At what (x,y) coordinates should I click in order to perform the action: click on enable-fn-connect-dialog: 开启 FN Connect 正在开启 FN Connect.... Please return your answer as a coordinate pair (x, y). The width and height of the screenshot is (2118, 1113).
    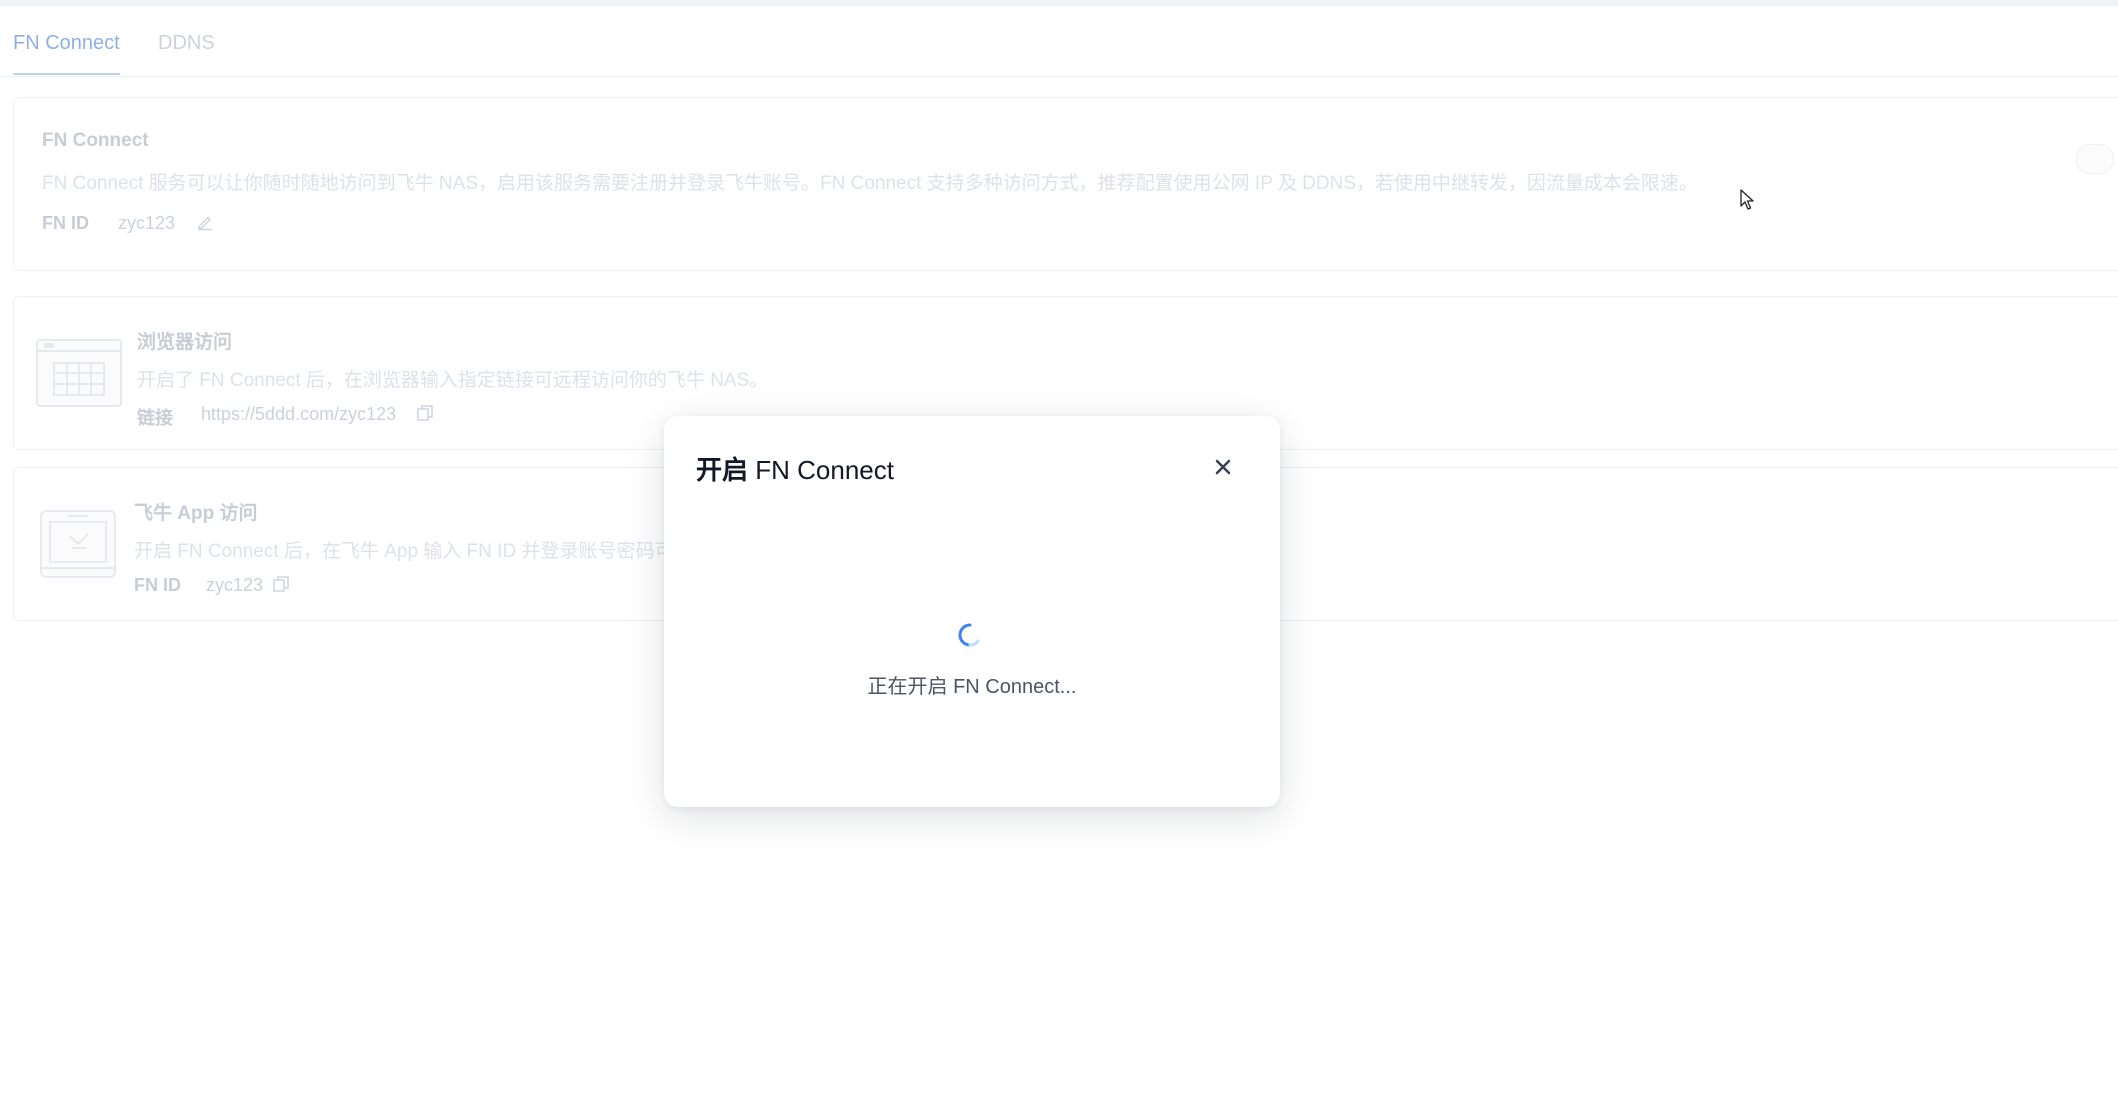
    Looking at the image, I should click on (972, 611).